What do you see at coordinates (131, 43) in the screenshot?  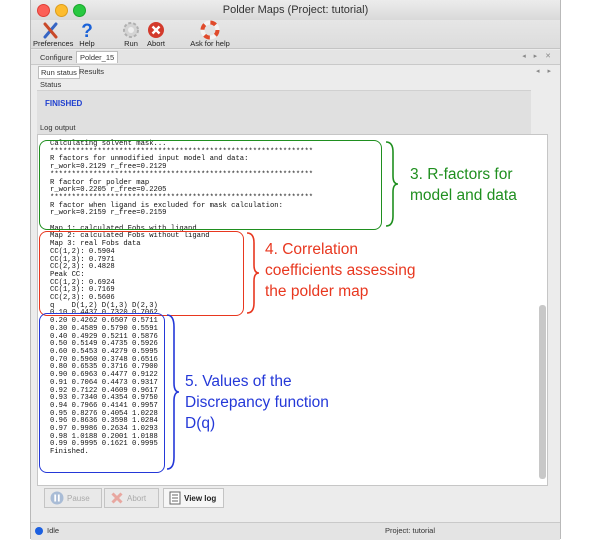 I see `run-label: Run` at bounding box center [131, 43].